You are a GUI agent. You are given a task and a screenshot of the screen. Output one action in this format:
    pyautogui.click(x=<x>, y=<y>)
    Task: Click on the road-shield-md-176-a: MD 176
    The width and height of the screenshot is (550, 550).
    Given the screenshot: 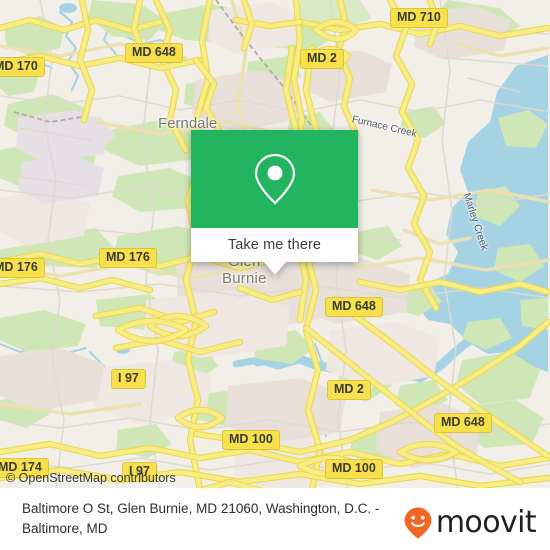 What is the action you would take?
    pyautogui.click(x=128, y=258)
    